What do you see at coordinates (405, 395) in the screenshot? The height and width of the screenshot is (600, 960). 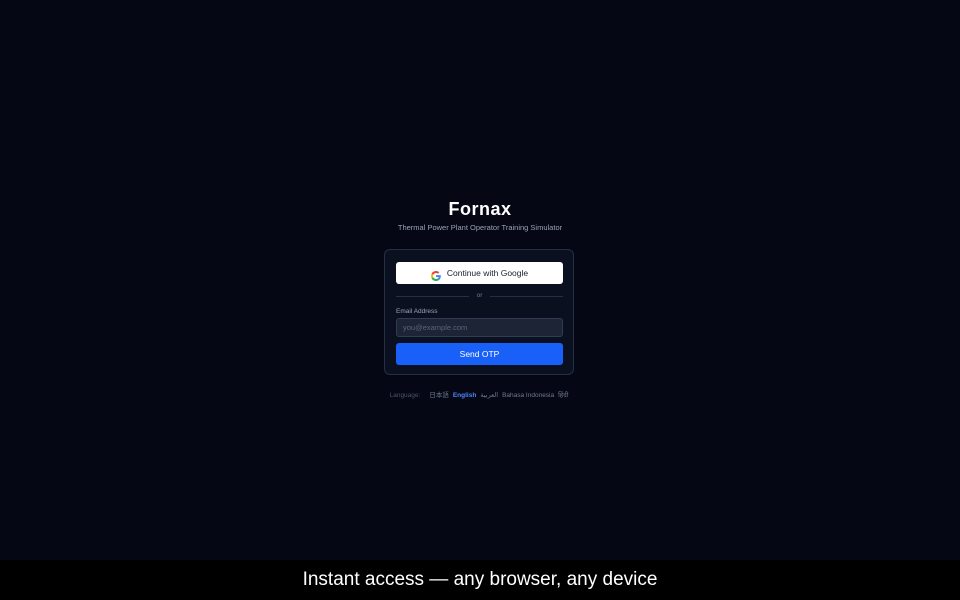 I see `language-label: Language:` at bounding box center [405, 395].